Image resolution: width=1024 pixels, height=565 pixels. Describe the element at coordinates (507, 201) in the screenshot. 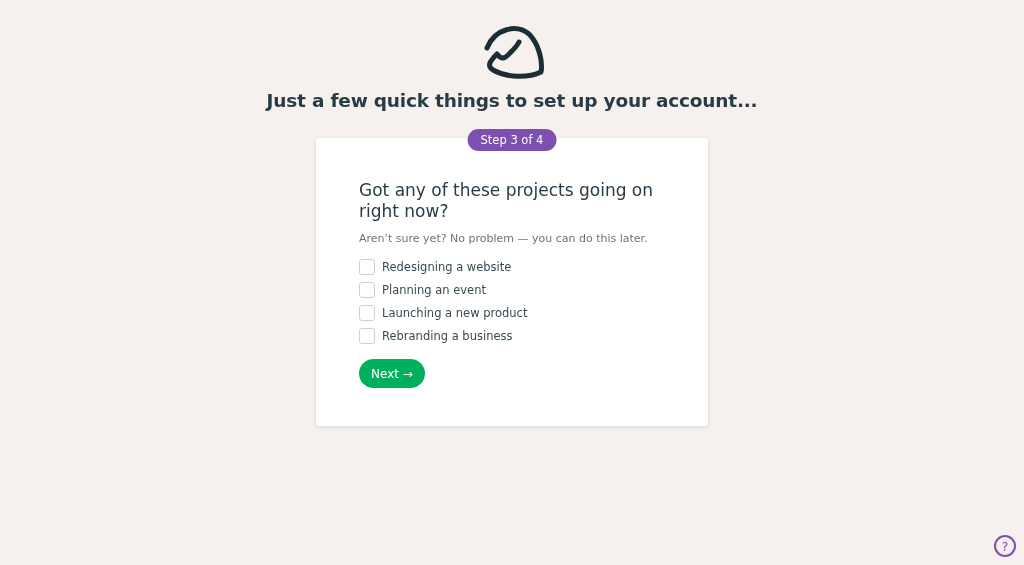

I see `question-title: Got any of these projects going on right now?` at that location.